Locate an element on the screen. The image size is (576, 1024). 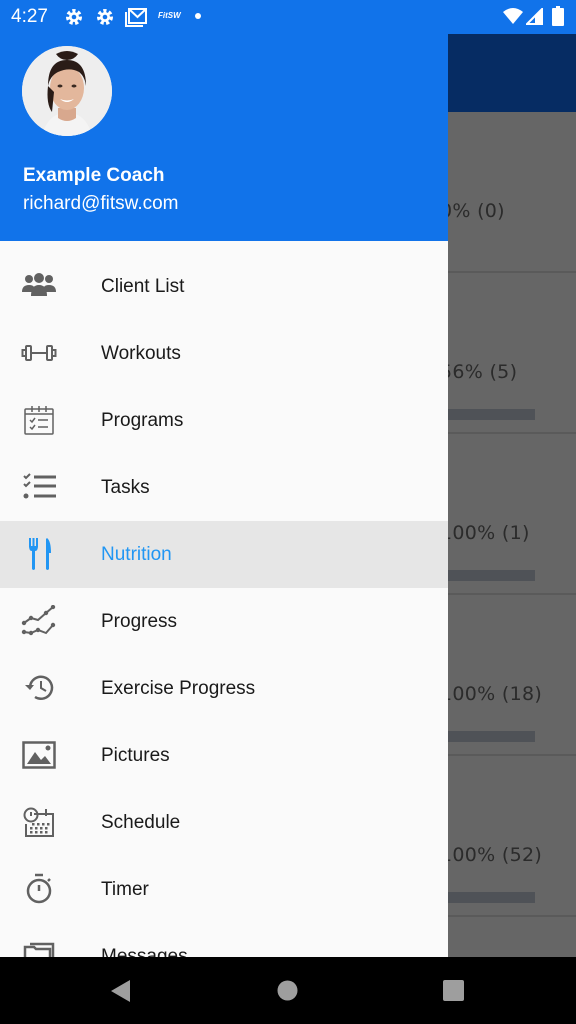
avatar is located at coordinates (67, 91).